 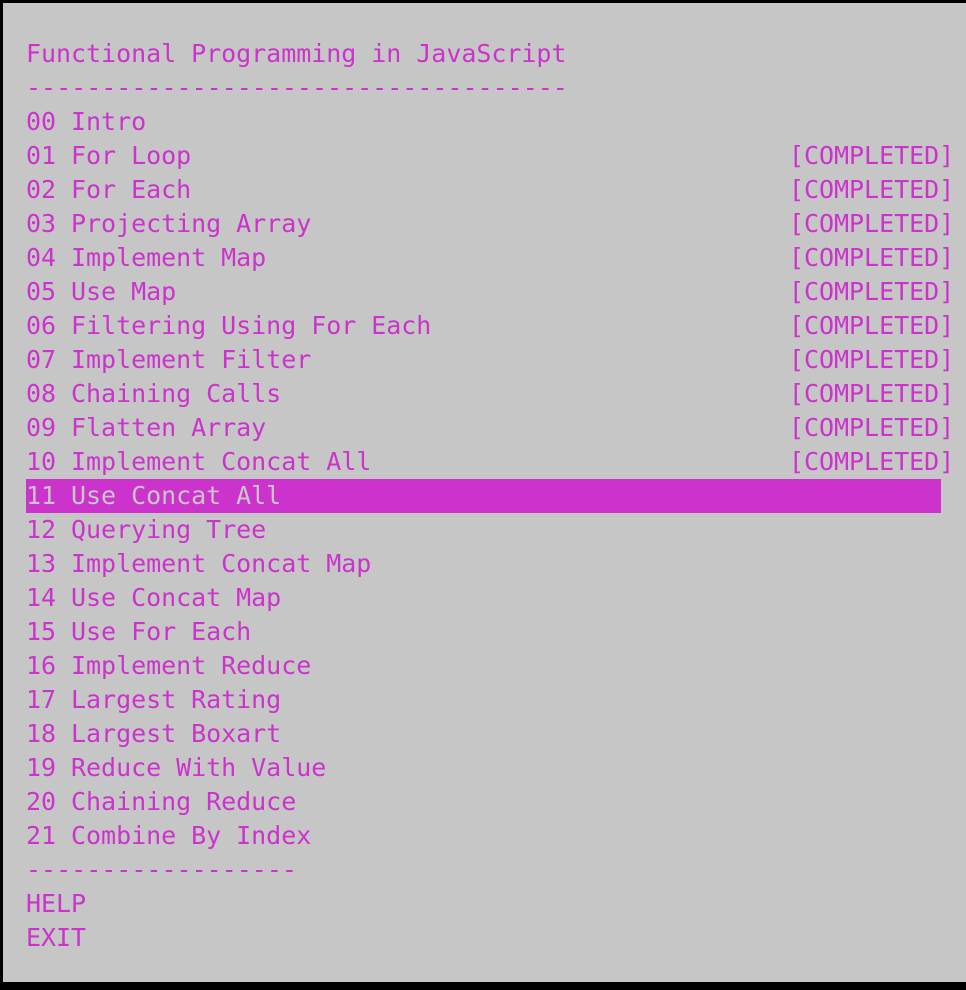 What do you see at coordinates (496, 632) in the screenshot?
I see `menu-item-15: 15 Use For Each` at bounding box center [496, 632].